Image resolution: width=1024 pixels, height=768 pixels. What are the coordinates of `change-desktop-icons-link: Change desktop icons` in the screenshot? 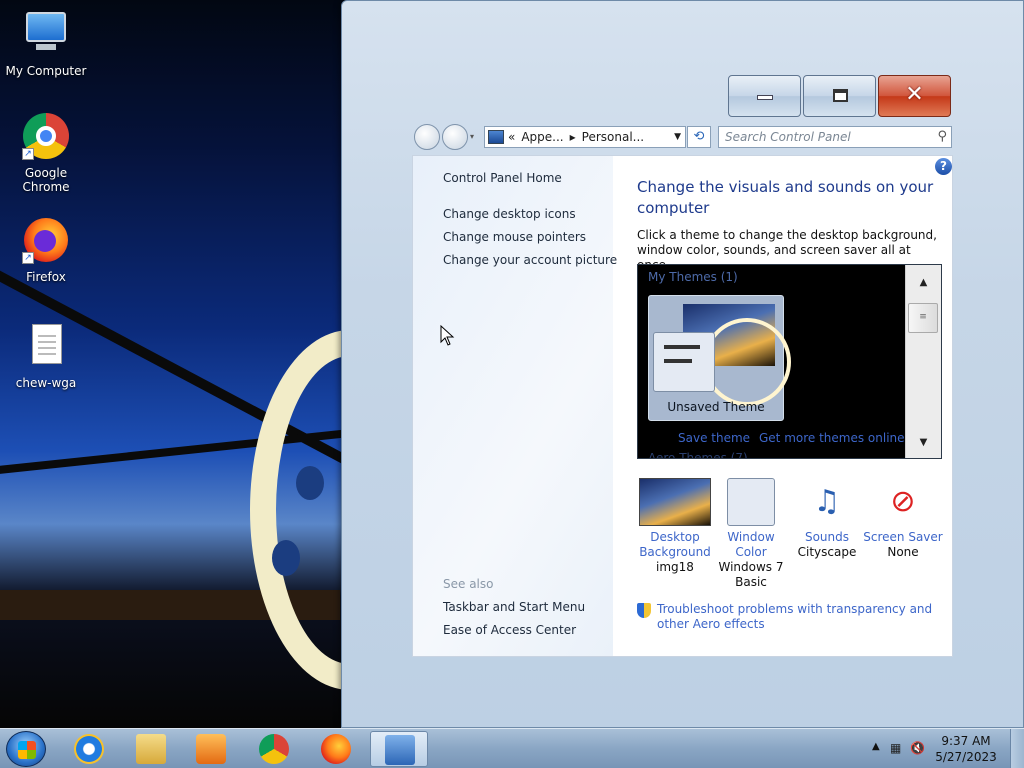 It's located at (509, 214).